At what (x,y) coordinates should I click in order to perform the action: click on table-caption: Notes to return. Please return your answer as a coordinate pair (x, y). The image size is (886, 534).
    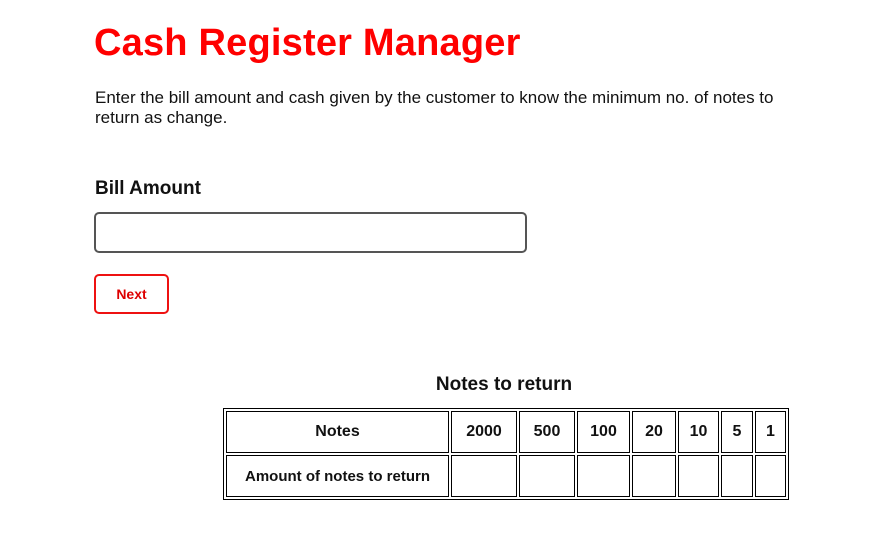
    Looking at the image, I should click on (504, 384).